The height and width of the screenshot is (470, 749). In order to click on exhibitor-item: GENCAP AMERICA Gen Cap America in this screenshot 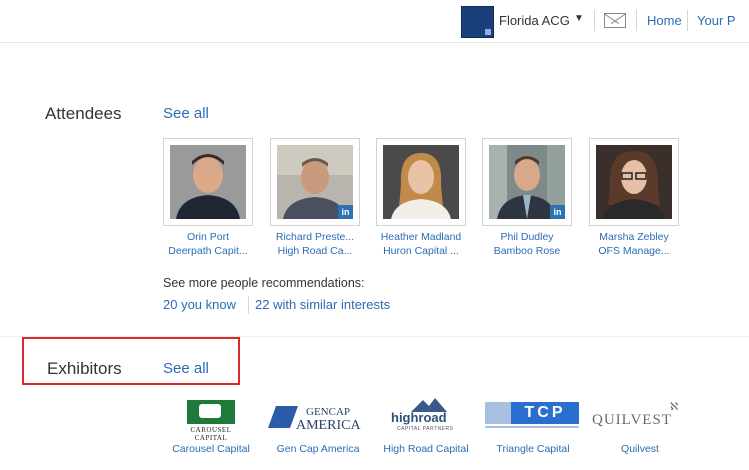, I will do `click(316, 426)`.